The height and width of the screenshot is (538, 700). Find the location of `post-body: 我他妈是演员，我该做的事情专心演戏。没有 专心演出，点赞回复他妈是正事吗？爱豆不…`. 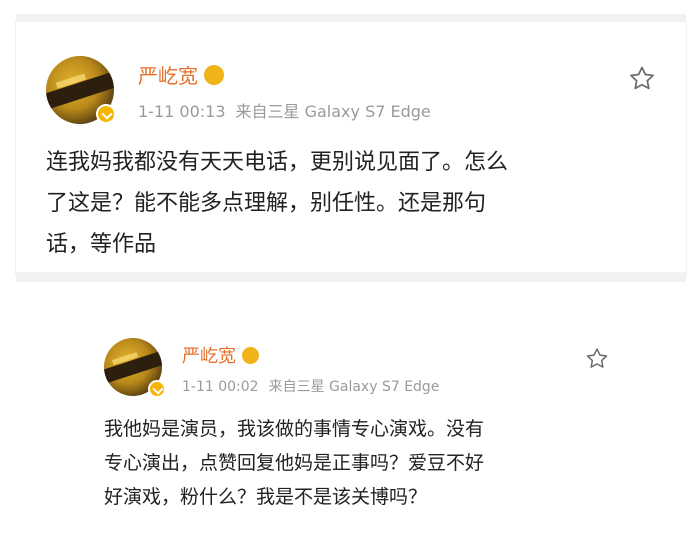

post-body: 我他妈是演员，我该做的事情专心演戏。没有 专心演出，点赞回复他妈是正事吗？爱豆不… is located at coordinates (369, 463).